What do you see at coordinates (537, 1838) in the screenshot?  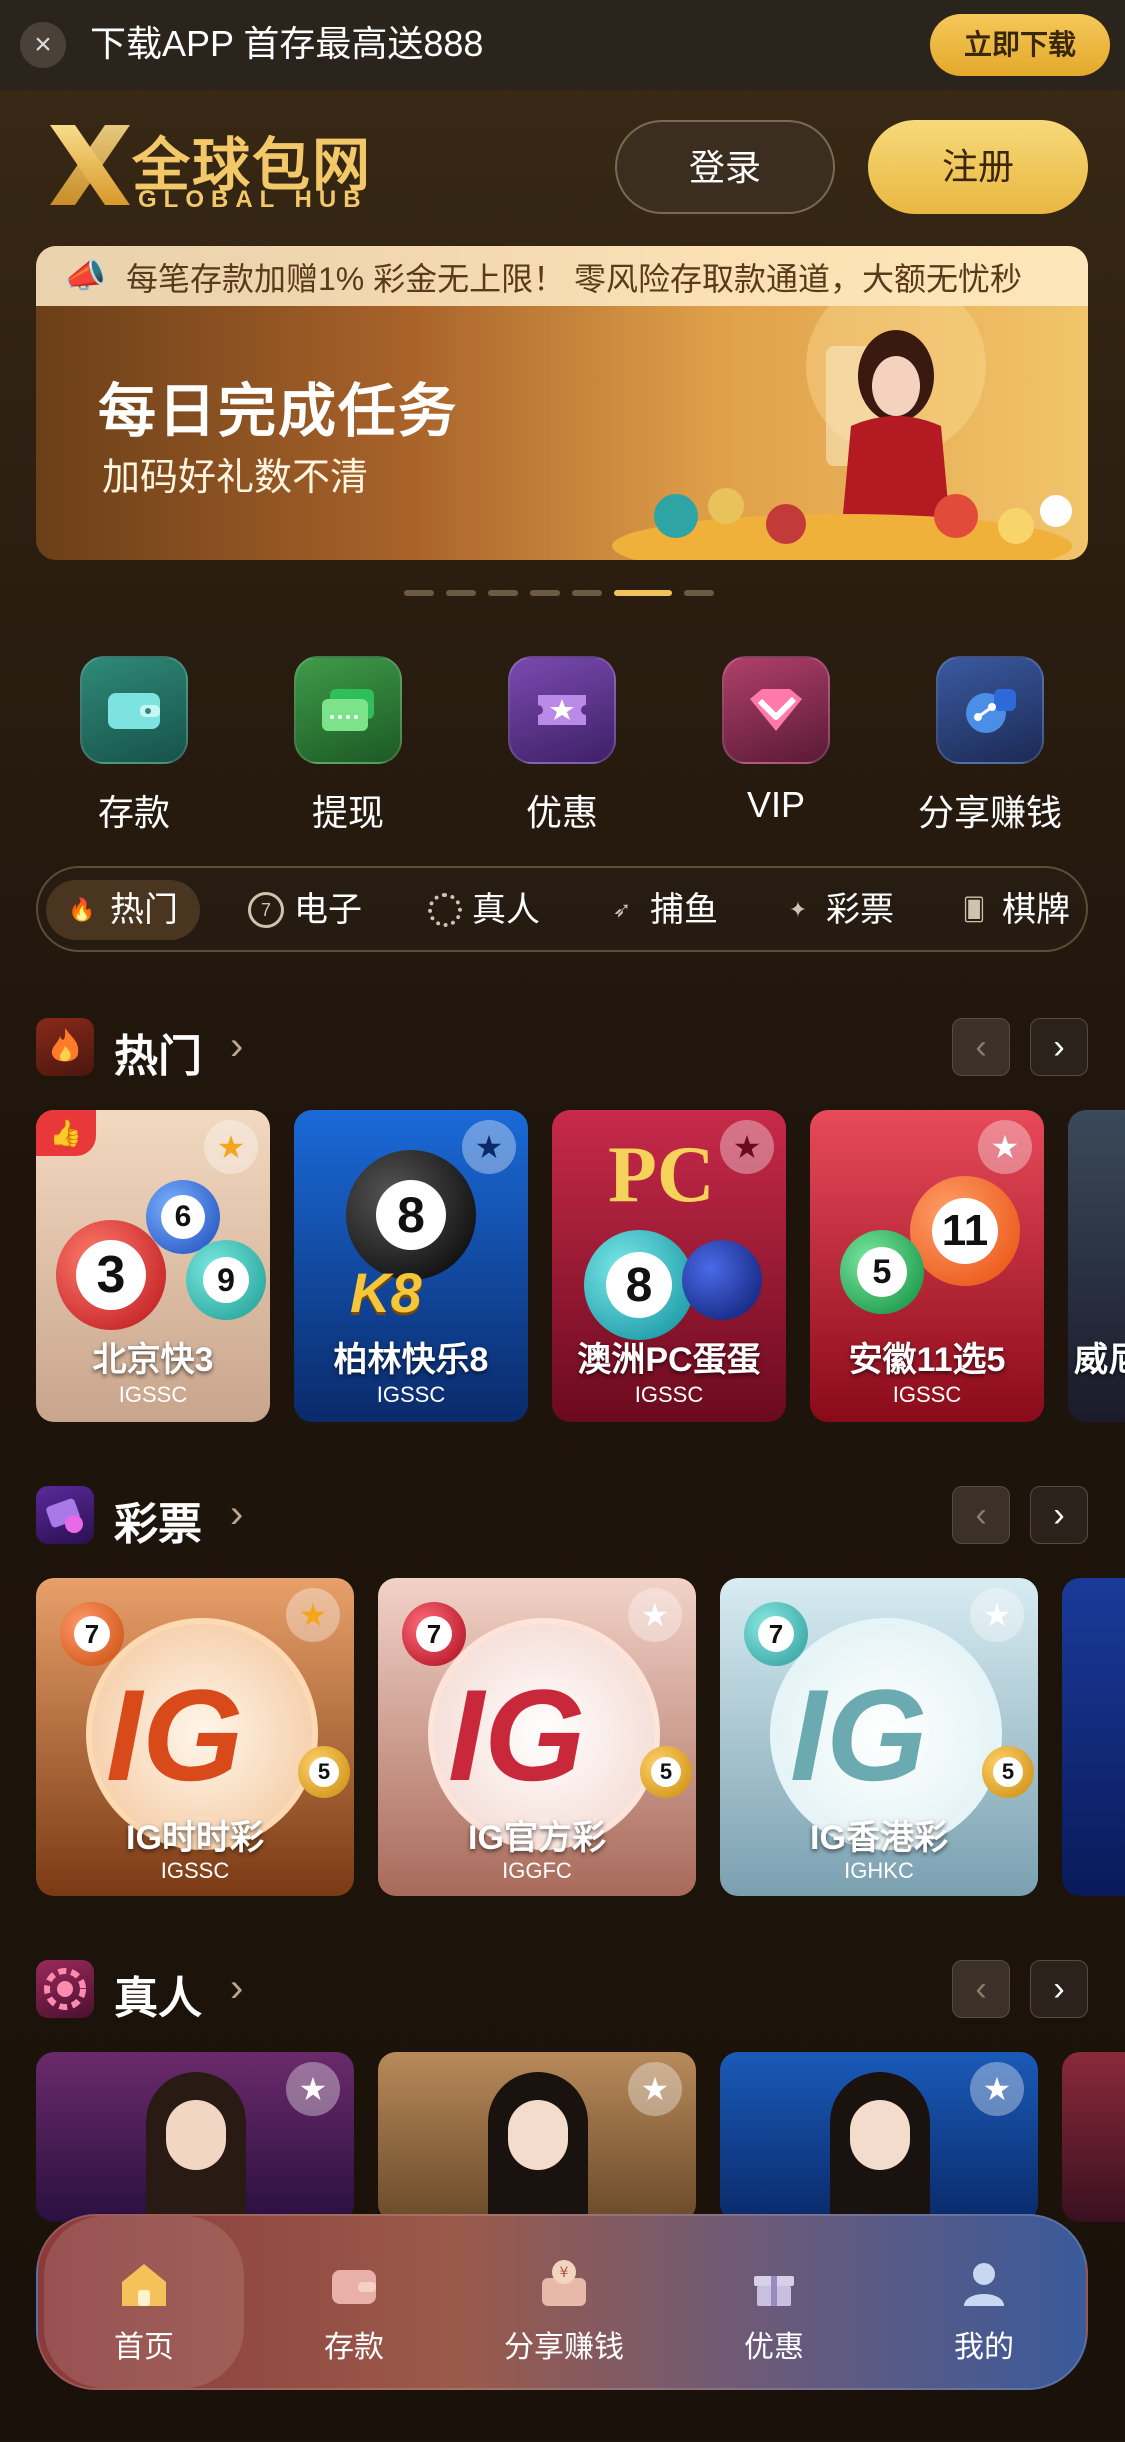 I see `game-name: IG官方彩` at bounding box center [537, 1838].